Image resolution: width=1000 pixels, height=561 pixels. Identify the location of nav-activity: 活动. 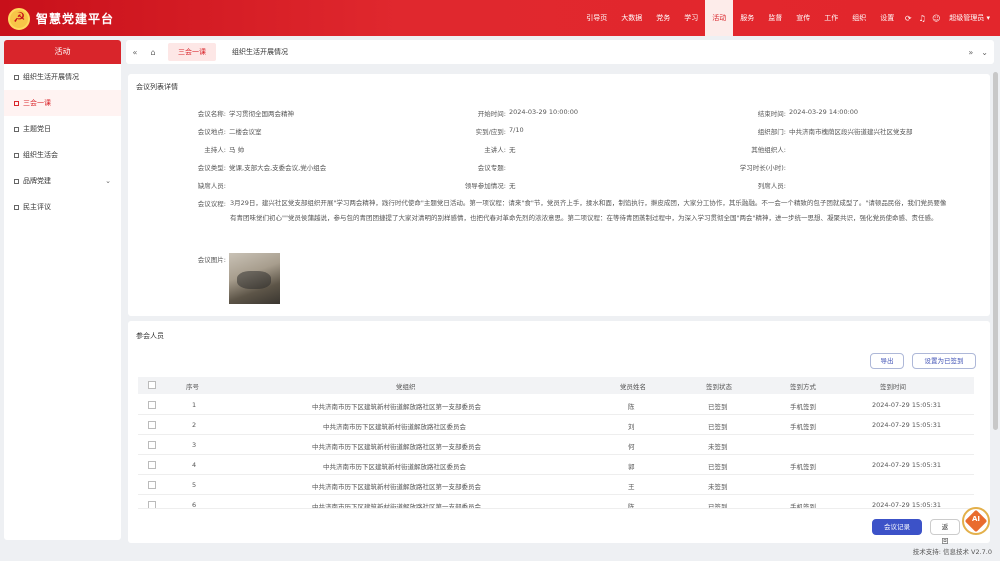
(719, 18).